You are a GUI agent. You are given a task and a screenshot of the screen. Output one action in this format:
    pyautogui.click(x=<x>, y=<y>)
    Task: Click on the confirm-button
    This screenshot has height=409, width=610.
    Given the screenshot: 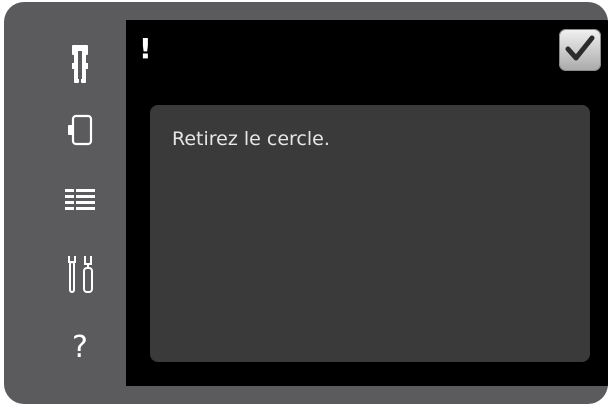 What is the action you would take?
    pyautogui.click(x=580, y=50)
    